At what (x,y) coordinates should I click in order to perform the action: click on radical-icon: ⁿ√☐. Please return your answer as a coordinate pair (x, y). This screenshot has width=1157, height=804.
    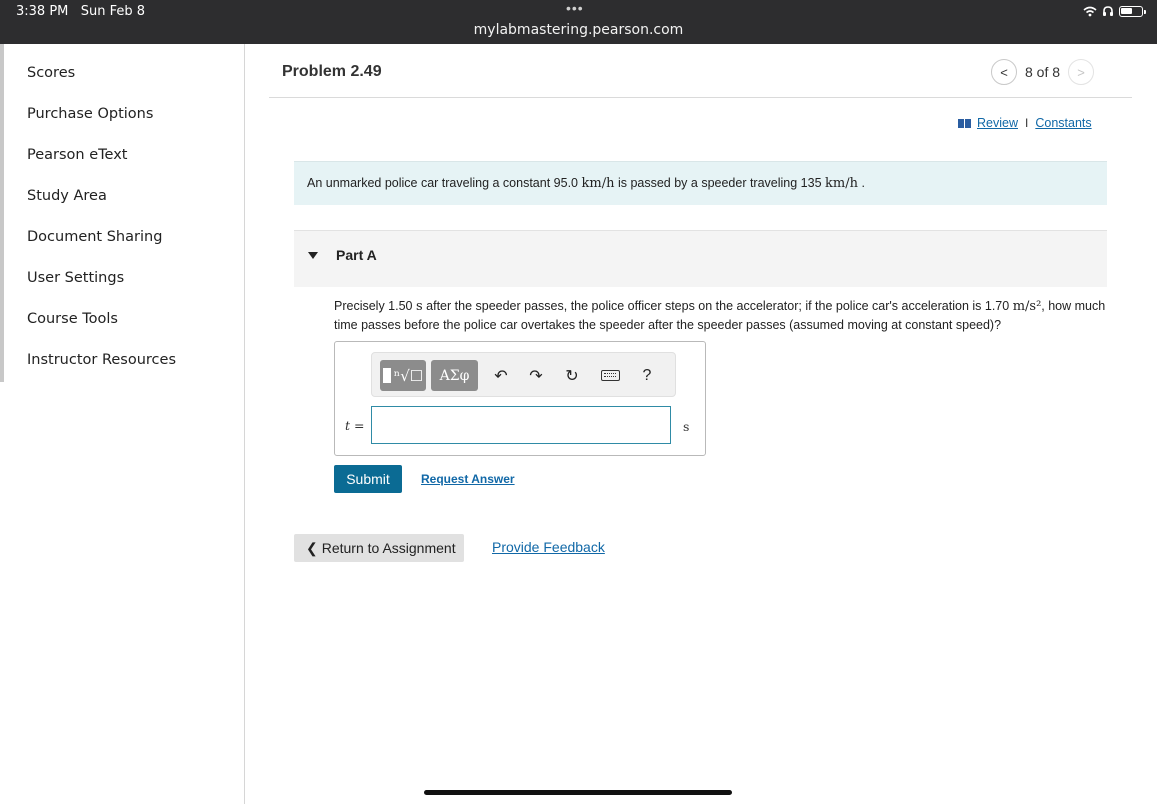
    Looking at the image, I should click on (408, 375).